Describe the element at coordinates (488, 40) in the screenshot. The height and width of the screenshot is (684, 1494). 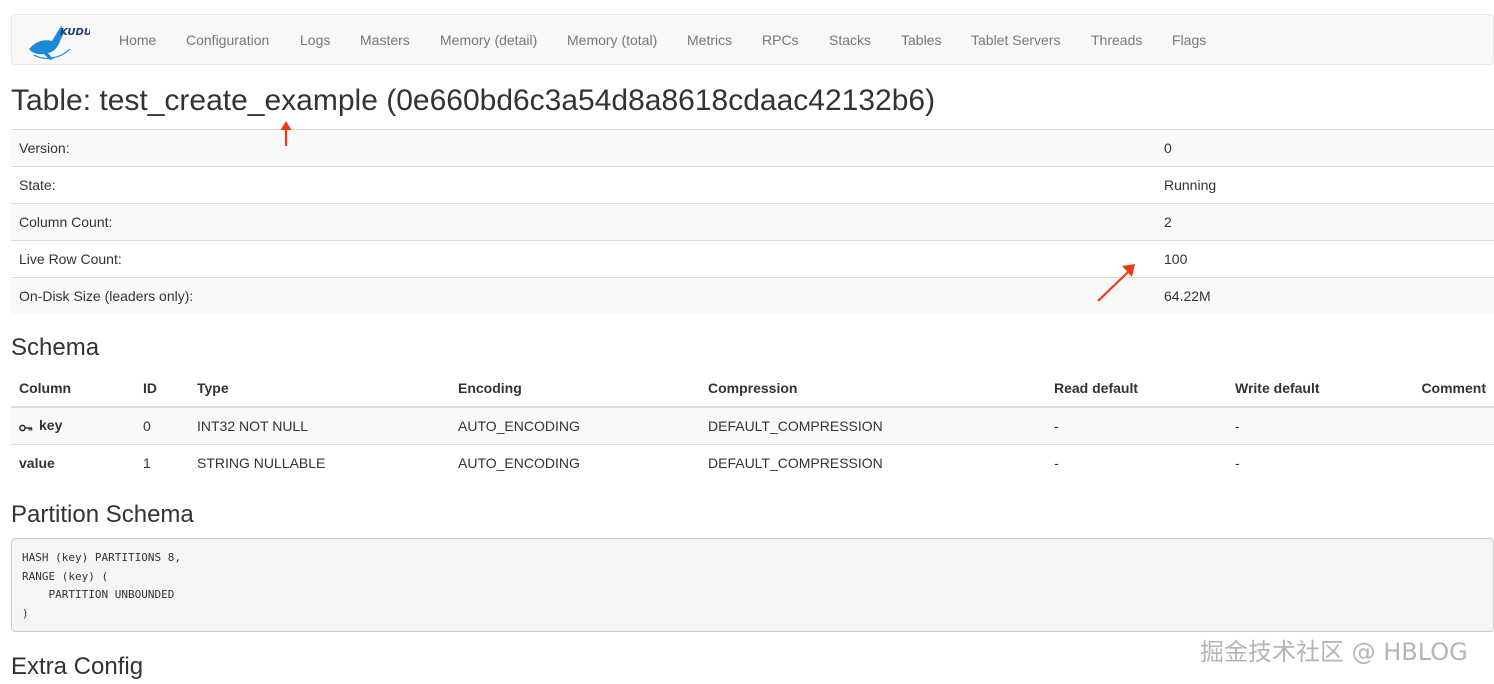
I see `nav-memory-detail: Memory (detail)` at that location.